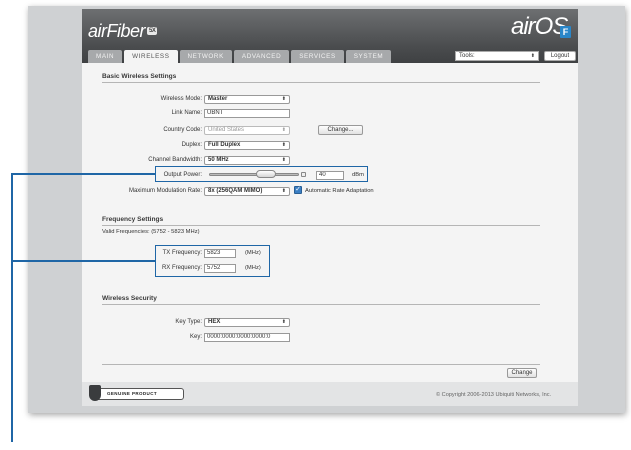 This screenshot has width=631, height=450. Describe the element at coordinates (247, 322) in the screenshot. I see `key-type-select: HEX ⬍` at that location.